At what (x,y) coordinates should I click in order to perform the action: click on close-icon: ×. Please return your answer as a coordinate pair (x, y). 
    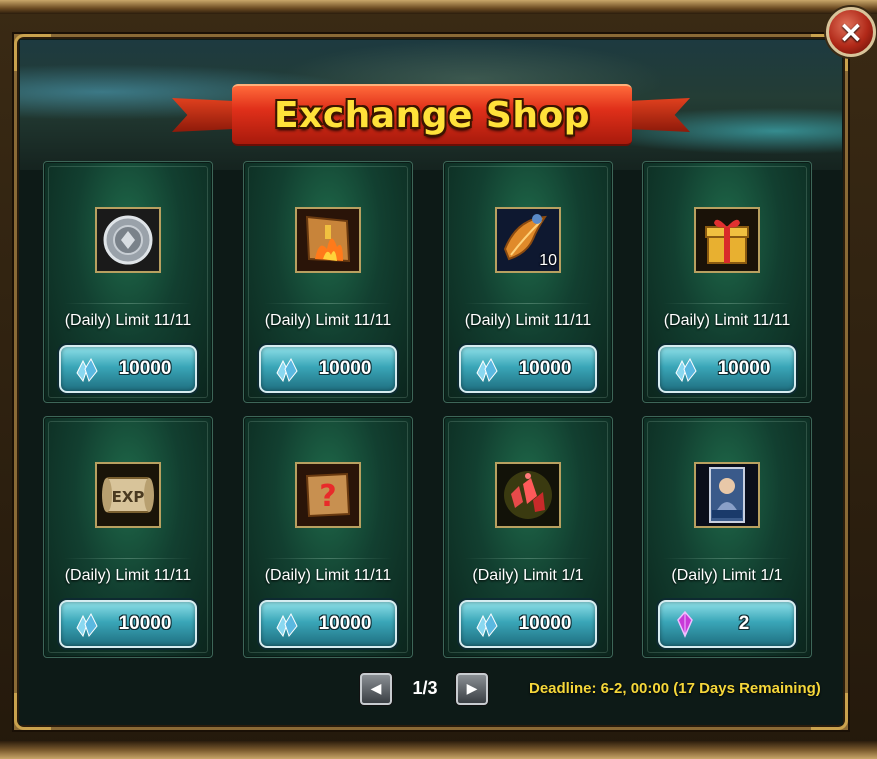
    Looking at the image, I should click on (851, 32).